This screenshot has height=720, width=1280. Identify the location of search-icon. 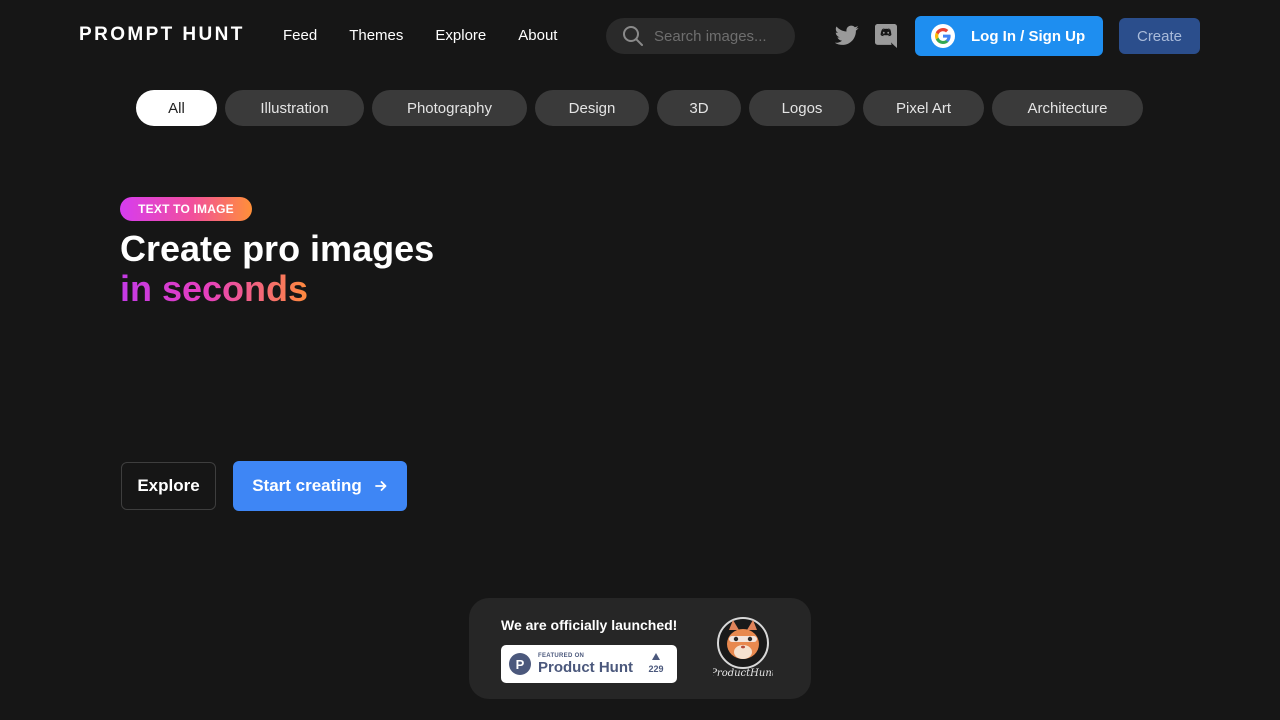
(633, 36).